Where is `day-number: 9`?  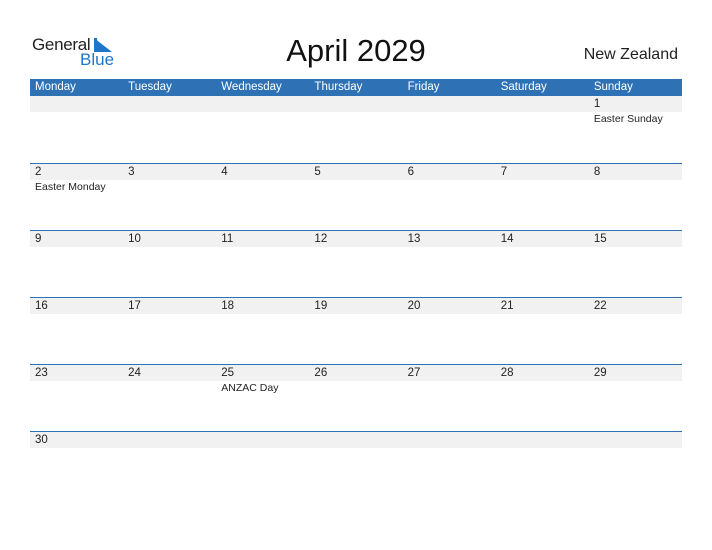
day-number: 9 is located at coordinates (38, 239).